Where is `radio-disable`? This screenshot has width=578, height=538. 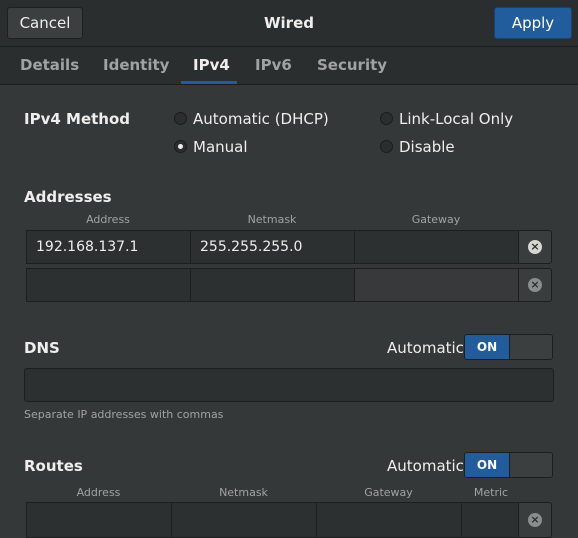 radio-disable is located at coordinates (386, 146).